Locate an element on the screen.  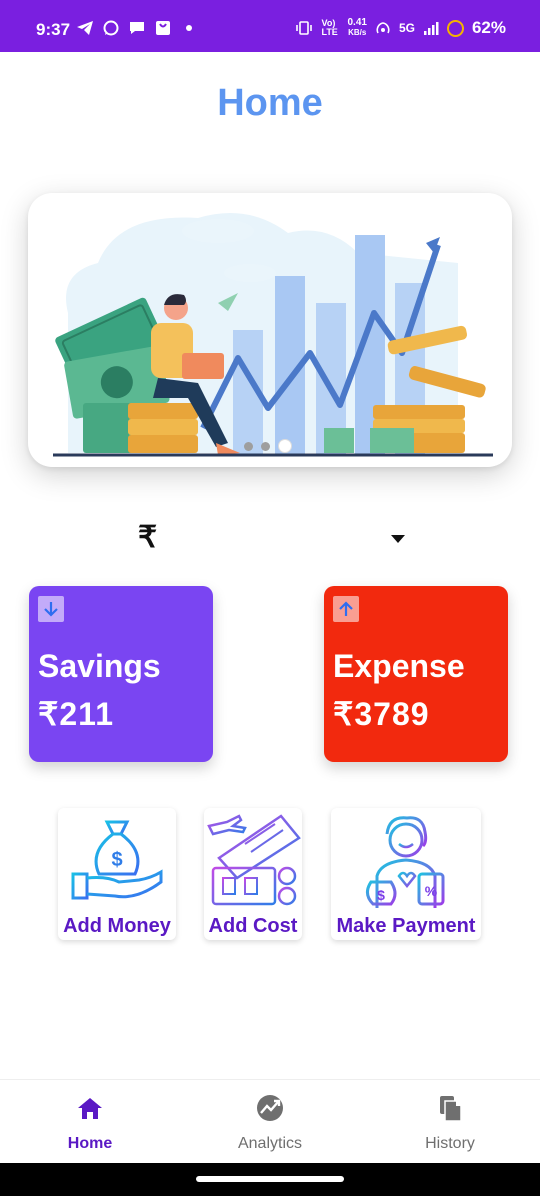
status-time: 9:37 is located at coordinates (53, 29).